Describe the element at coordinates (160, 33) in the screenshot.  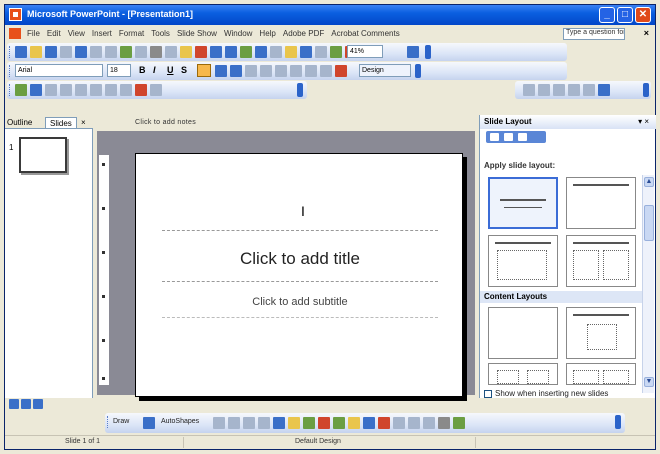
I see `menu-tools: Tools` at that location.